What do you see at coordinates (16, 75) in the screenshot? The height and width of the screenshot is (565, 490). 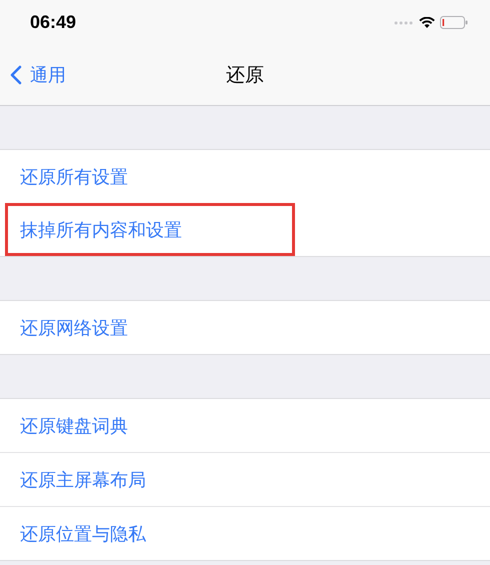 I see `chevron-left-icon` at bounding box center [16, 75].